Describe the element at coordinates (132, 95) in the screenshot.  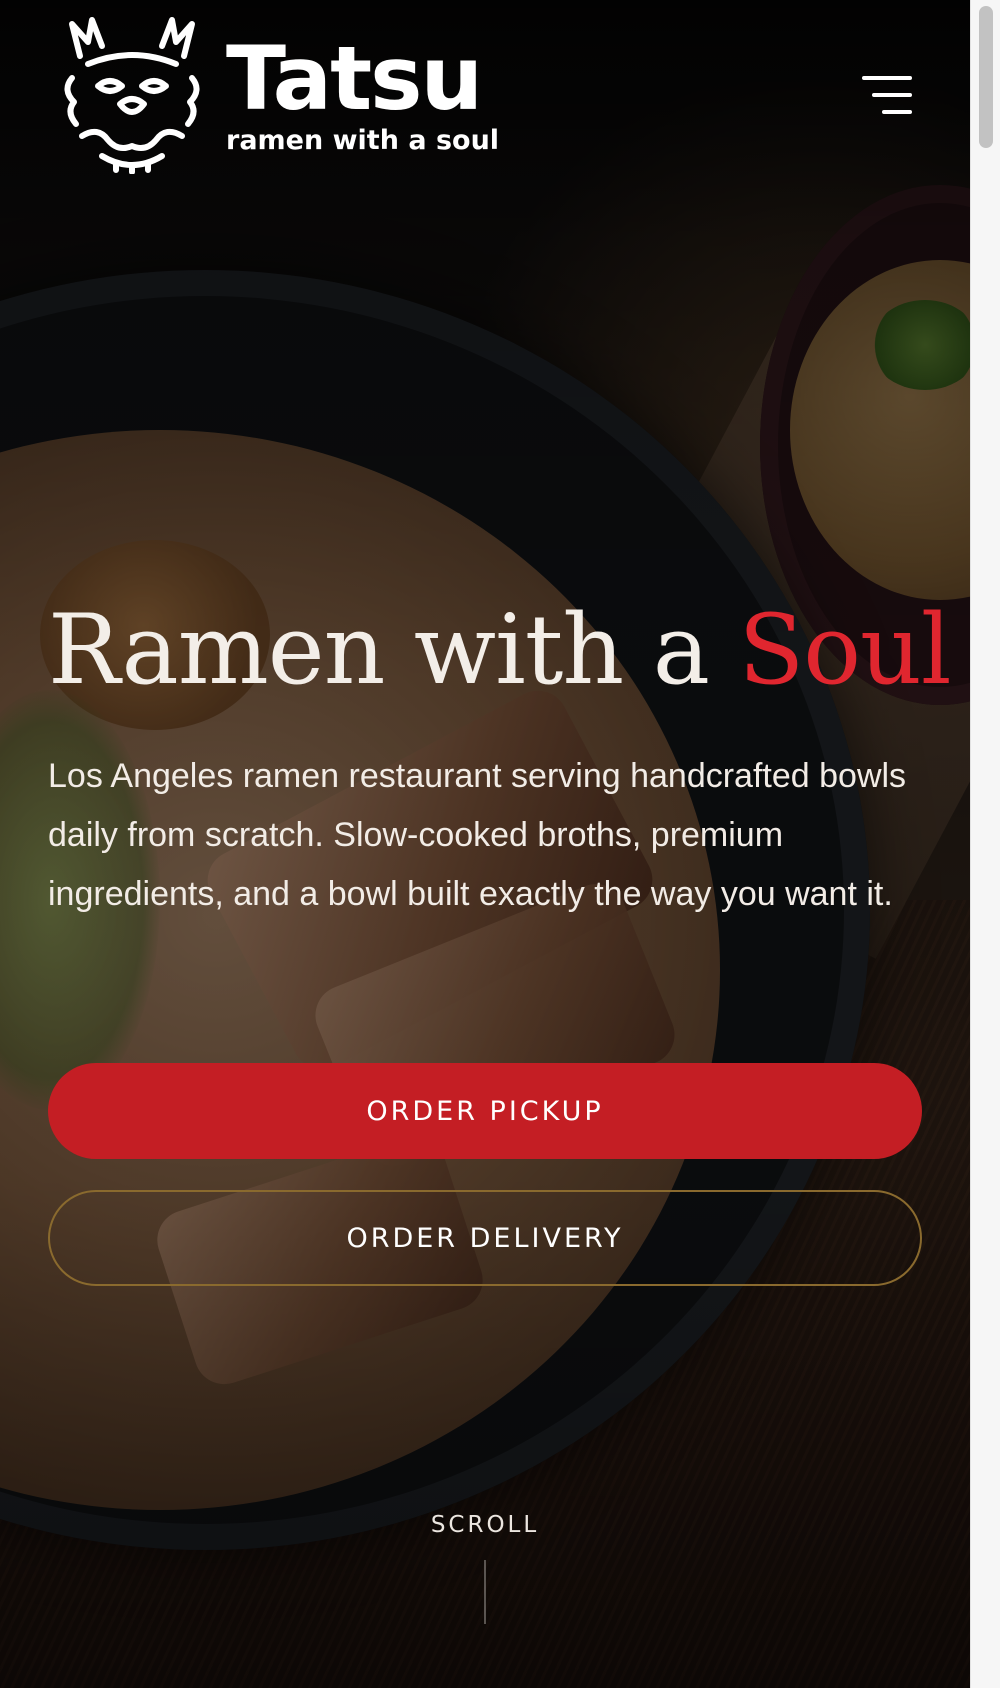
I see `dragon-logo-icon` at that location.